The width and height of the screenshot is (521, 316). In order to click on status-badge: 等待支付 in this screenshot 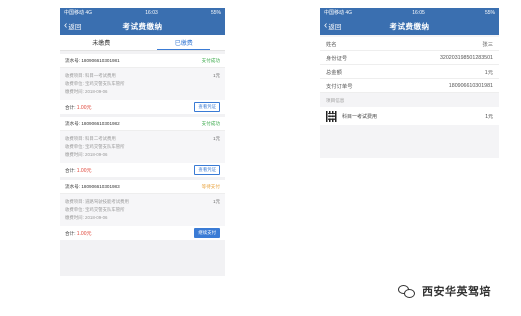, I will do `click(210, 186)`.